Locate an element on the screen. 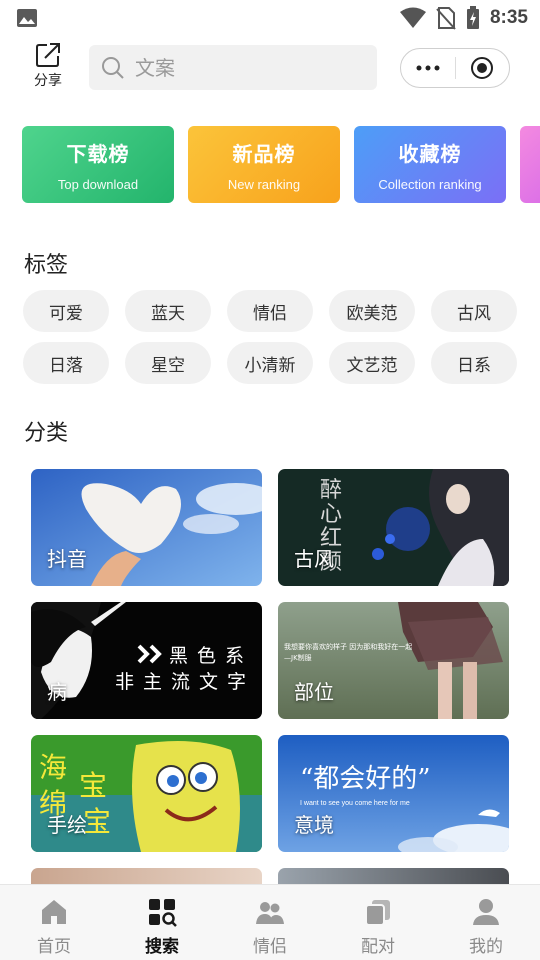  search-grid-icon is located at coordinates (163, 913).